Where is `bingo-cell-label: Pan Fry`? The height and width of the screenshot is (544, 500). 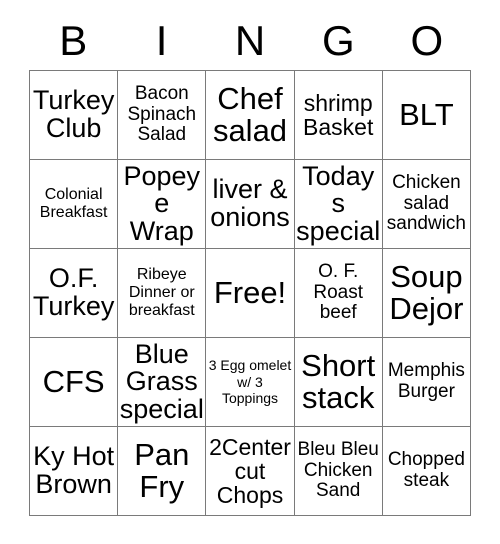
bingo-cell-label: Pan Fry is located at coordinates (162, 470).